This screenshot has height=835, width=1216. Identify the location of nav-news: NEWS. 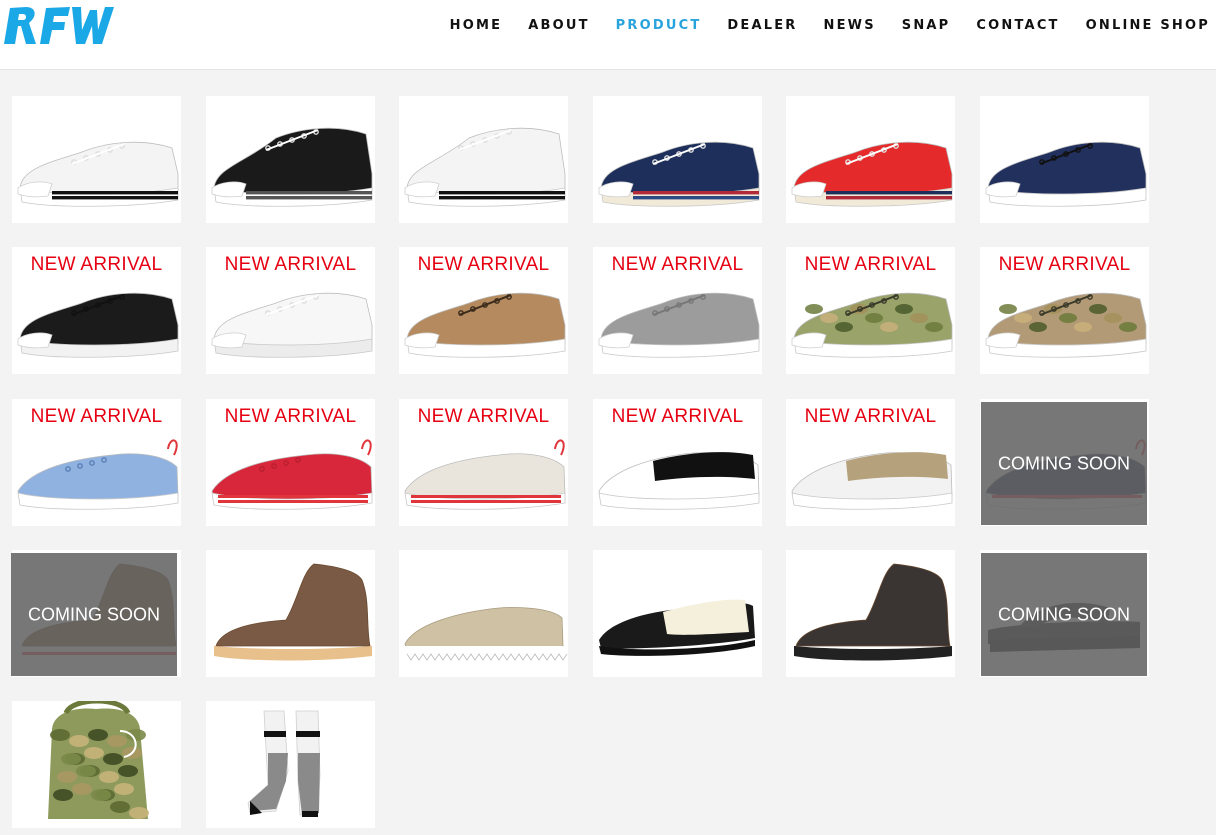
(850, 25).